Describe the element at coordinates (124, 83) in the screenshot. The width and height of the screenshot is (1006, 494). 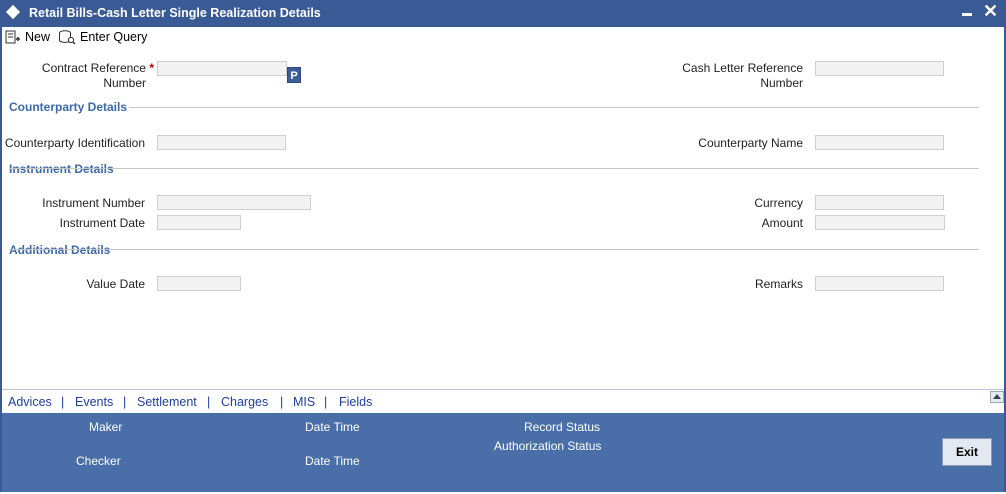
I see `contract-reference-label-line2: Number` at that location.